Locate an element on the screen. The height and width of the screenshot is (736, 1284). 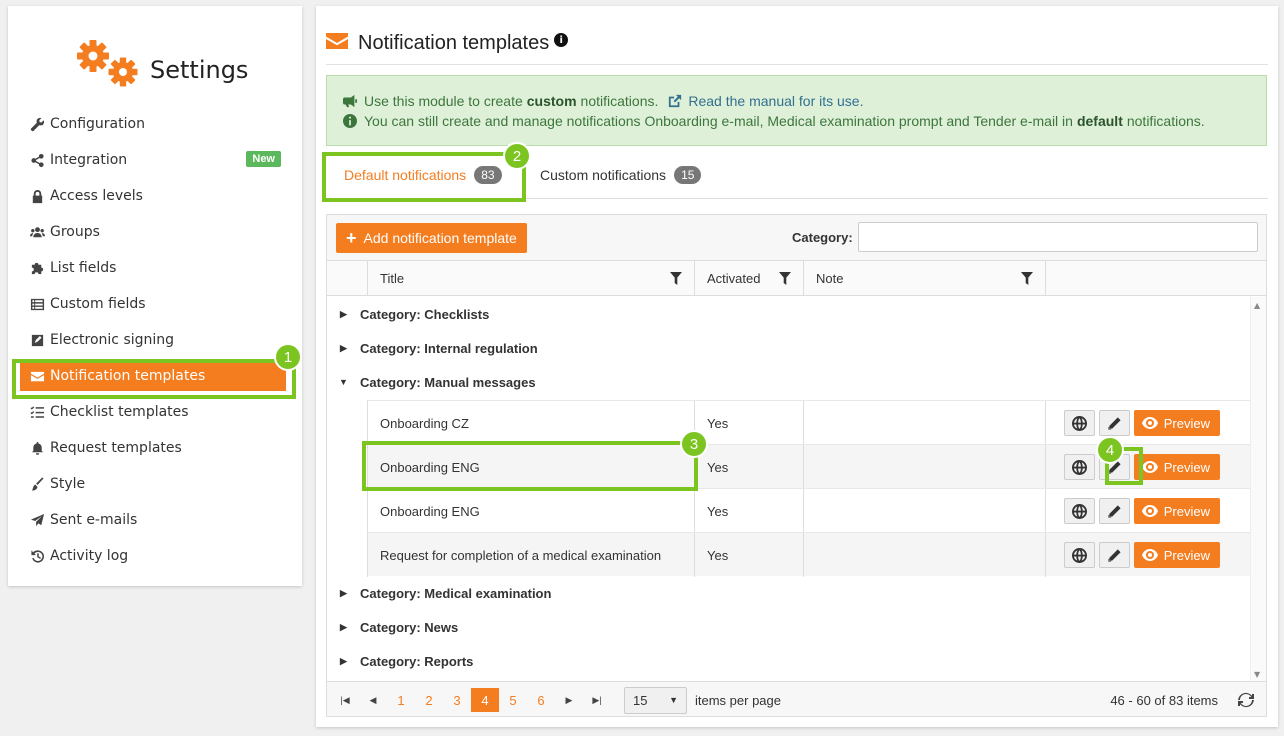
group-row-reports: ▶ Category: Reports is located at coordinates (788, 661).